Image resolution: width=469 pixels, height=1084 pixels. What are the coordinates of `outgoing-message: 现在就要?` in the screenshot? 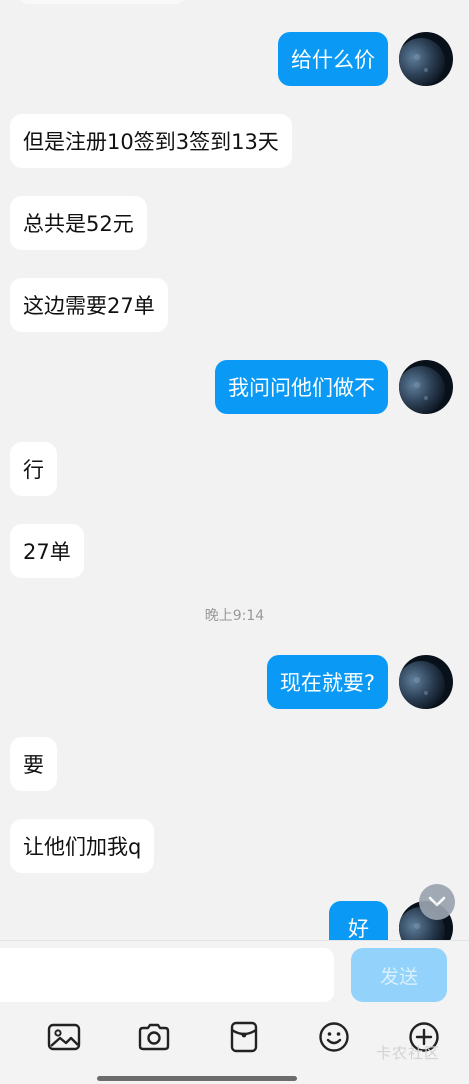 It's located at (327, 682).